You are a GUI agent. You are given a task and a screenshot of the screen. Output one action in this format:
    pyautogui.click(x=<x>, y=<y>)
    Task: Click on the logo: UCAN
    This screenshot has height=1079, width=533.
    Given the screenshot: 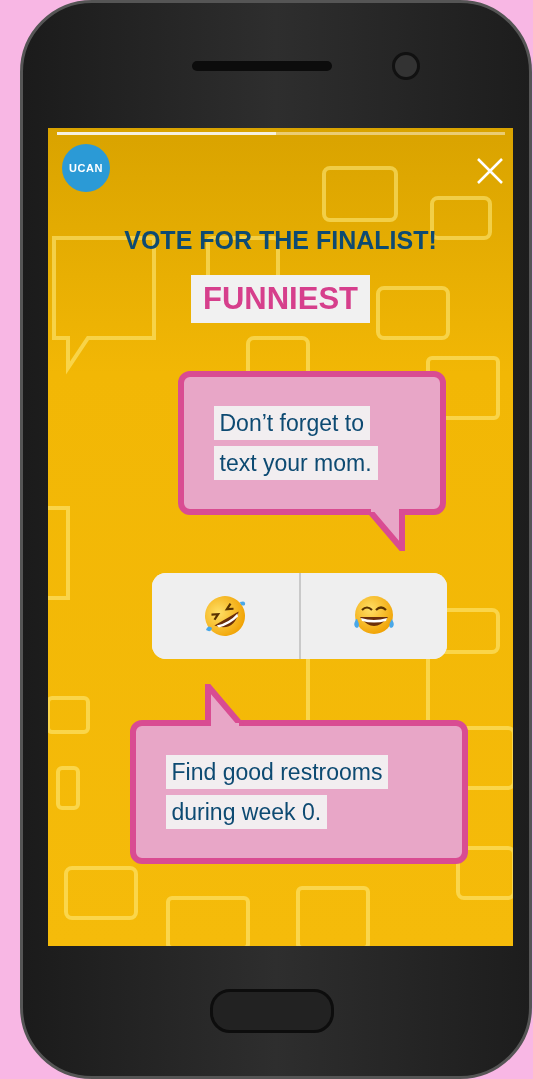 What is the action you would take?
    pyautogui.click(x=86, y=168)
    